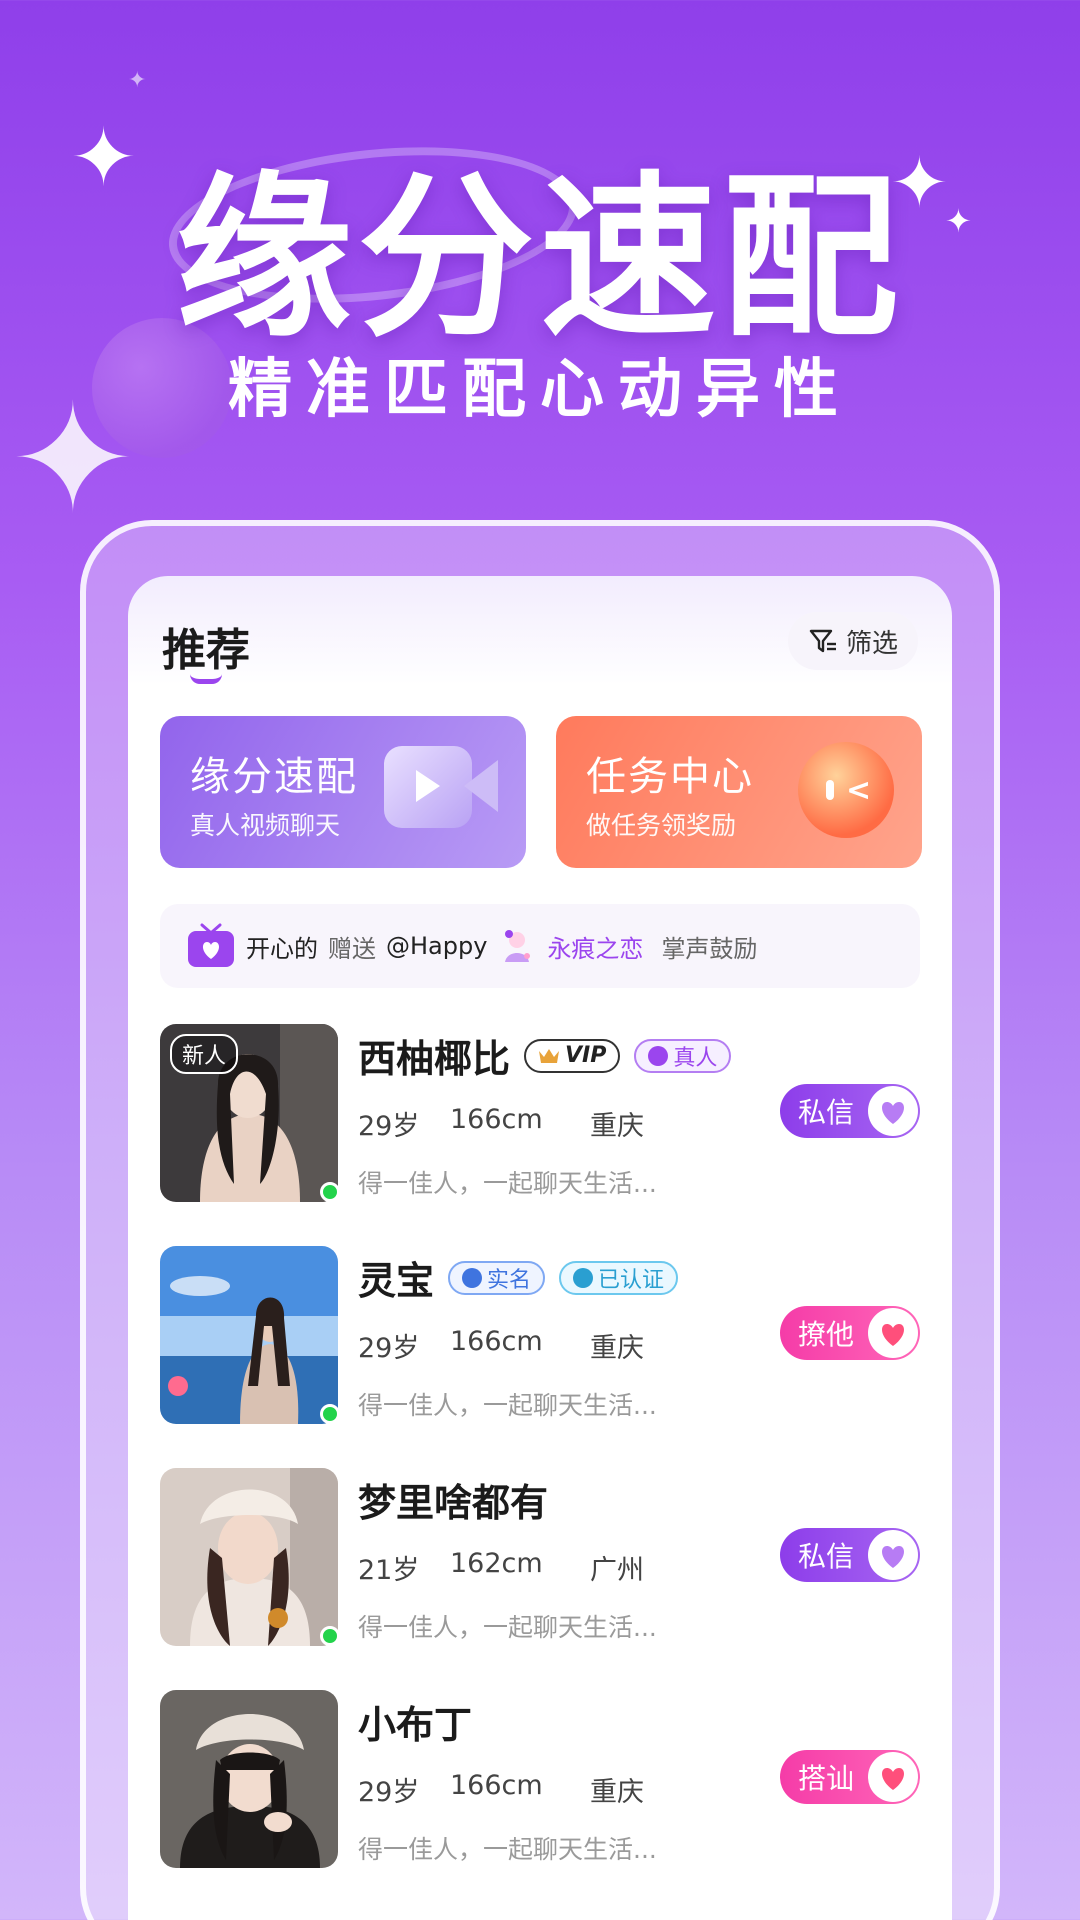 The height and width of the screenshot is (1920, 1080). I want to click on speed-match-card: 缘分速配 真人视频聊天, so click(343, 792).